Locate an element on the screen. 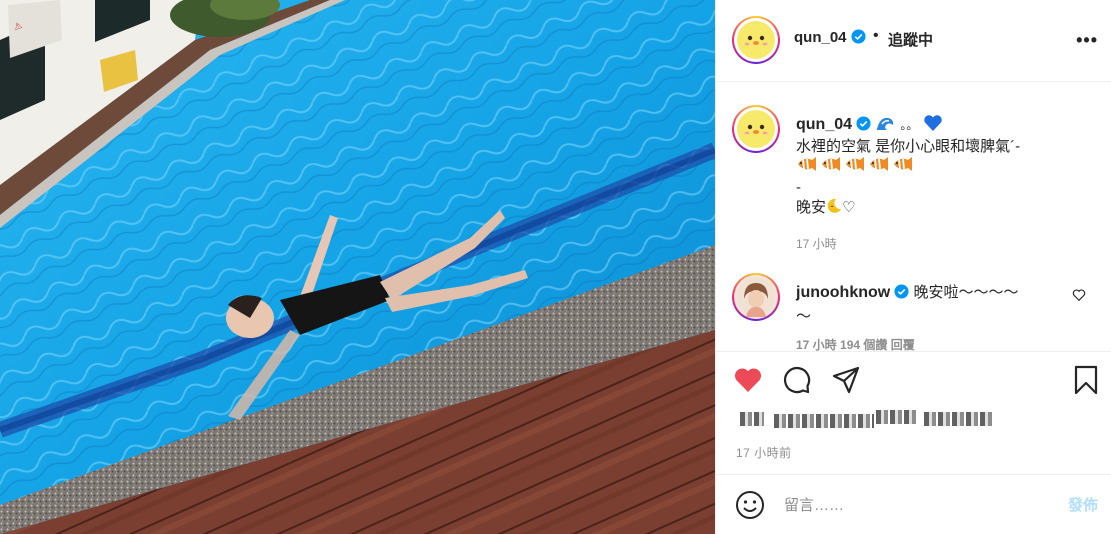  caption-dots: 。。 is located at coordinates (909, 125).